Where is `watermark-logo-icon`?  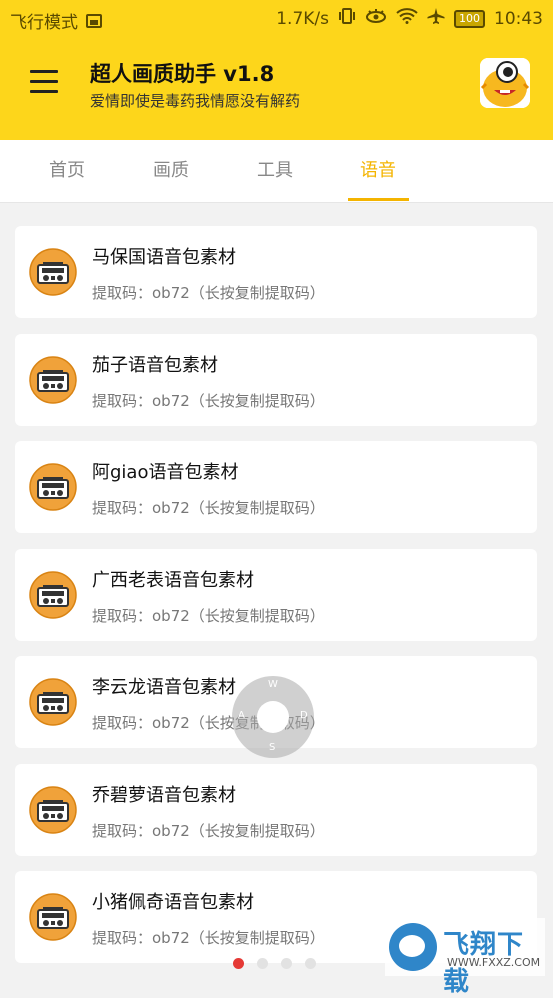
watermark-logo-icon is located at coordinates (413, 947).